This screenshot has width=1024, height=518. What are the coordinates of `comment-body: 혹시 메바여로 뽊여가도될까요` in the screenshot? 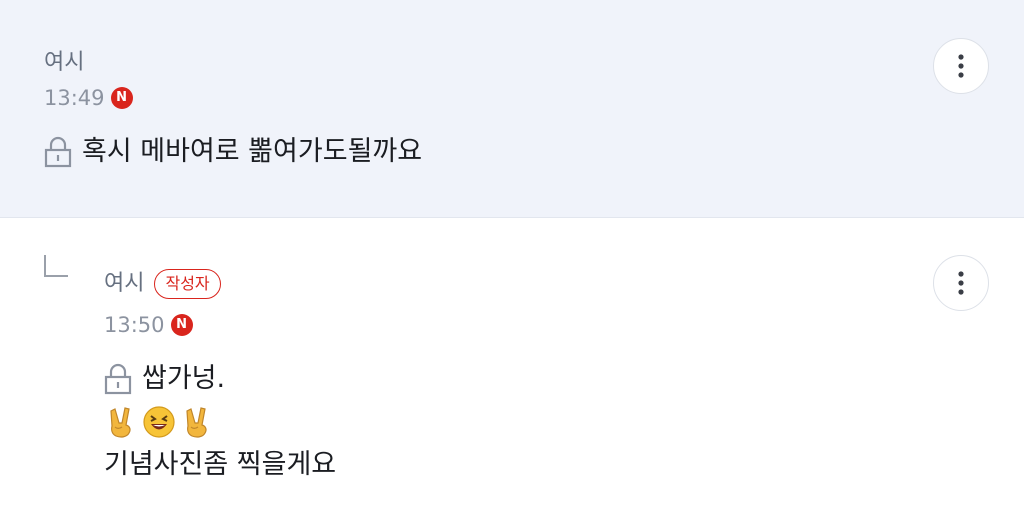 It's located at (233, 152).